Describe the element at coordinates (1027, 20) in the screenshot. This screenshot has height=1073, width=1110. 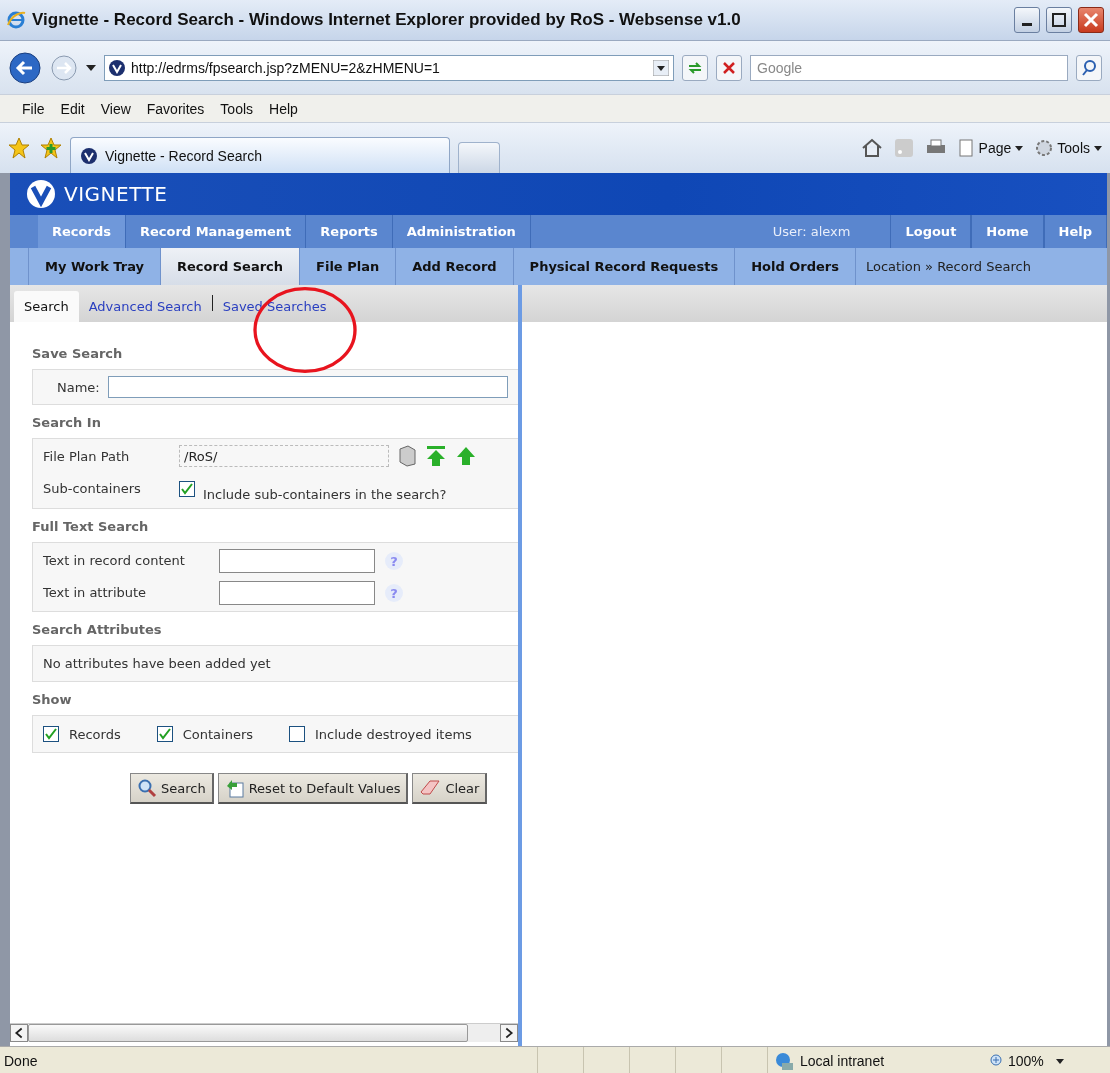
I see `minimize-button` at that location.